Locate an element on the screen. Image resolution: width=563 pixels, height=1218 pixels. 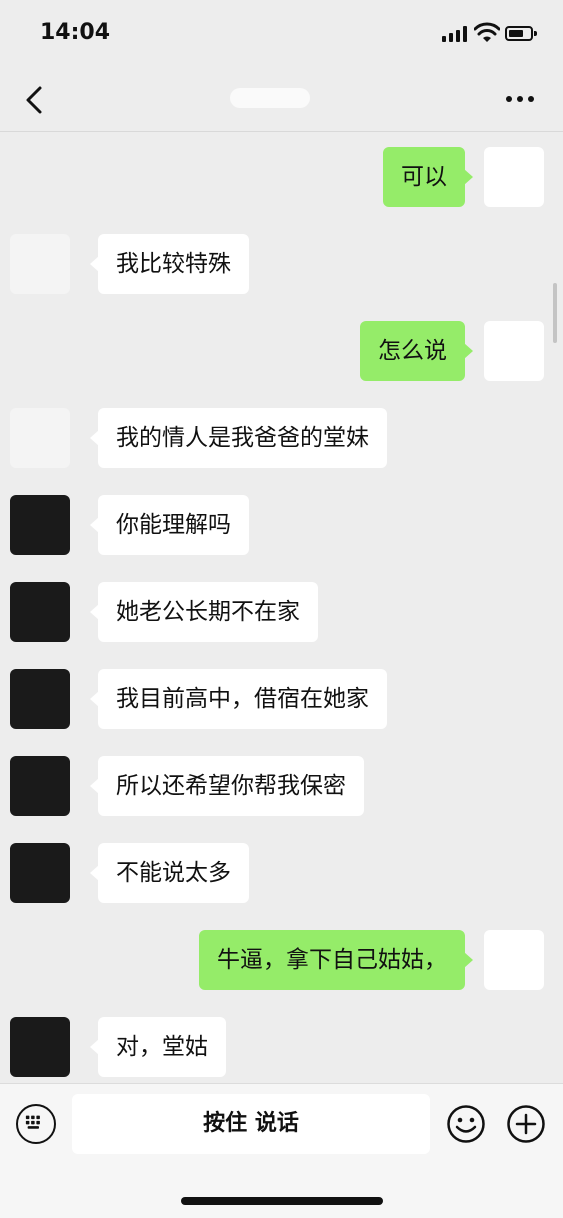
message-bubble-incoming: 她老公长期不在家 is located at coordinates (204, 612).